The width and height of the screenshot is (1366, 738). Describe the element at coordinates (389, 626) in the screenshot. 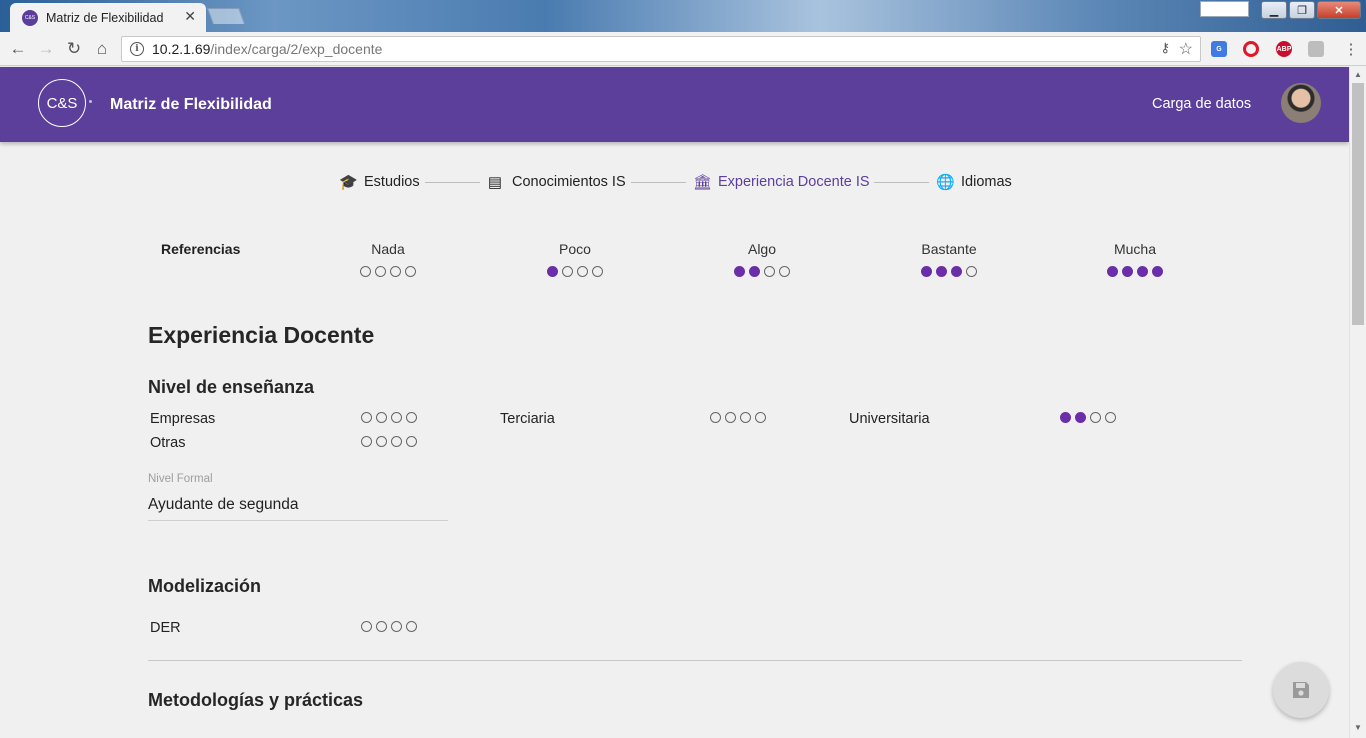

I see `skill-rating-der` at that location.